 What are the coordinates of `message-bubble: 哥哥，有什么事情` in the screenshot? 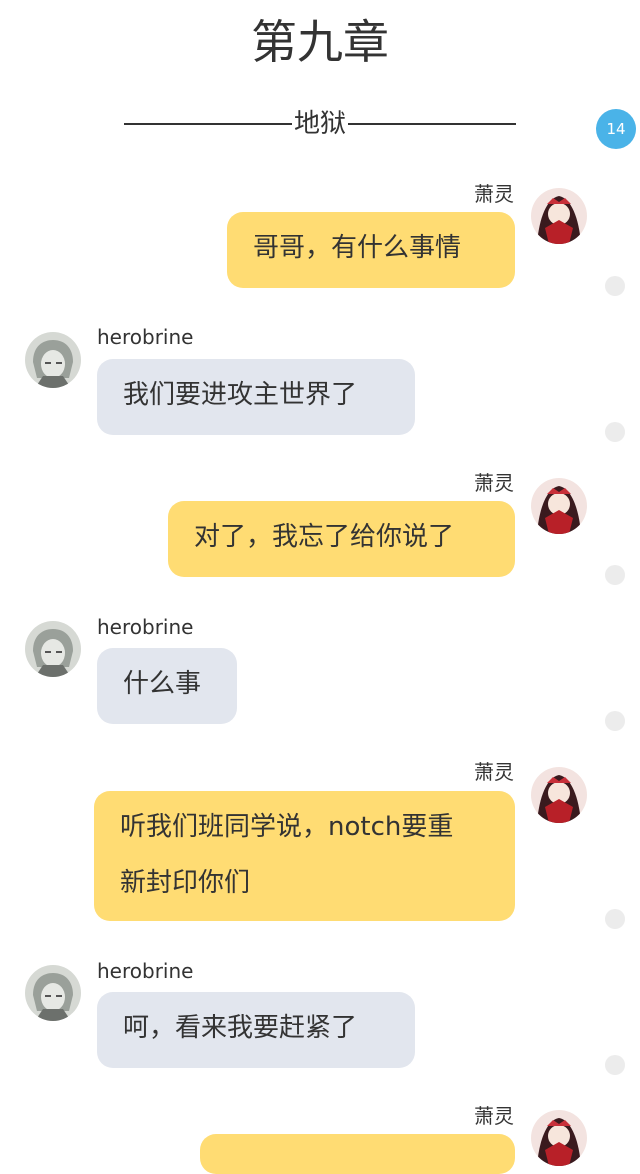 It's located at (371, 250).